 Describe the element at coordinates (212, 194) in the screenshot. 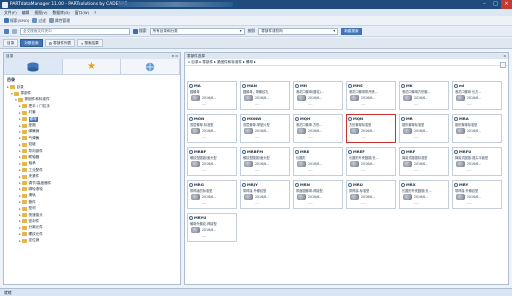

I see `part-card: MRG 带焊接的标准型 2016/6... ----` at that location.